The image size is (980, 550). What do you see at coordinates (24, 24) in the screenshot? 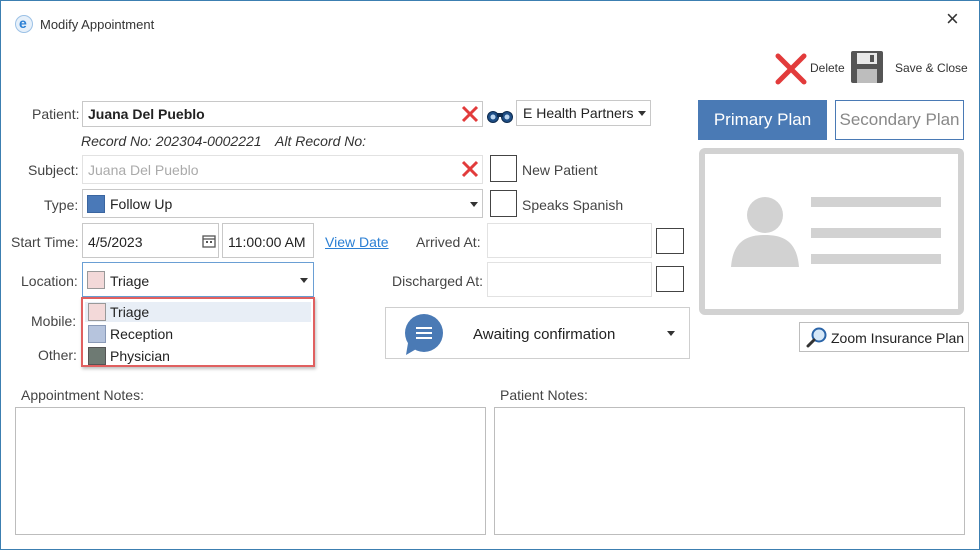
I see `app-logo-icon: e` at bounding box center [24, 24].